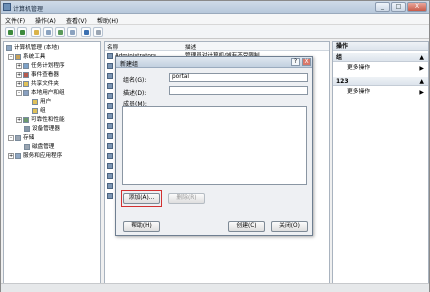  What do you see at coordinates (40, 93) in the screenshot?
I see `tree-node-local-users: - 本地用户和组` at bounding box center [40, 93].